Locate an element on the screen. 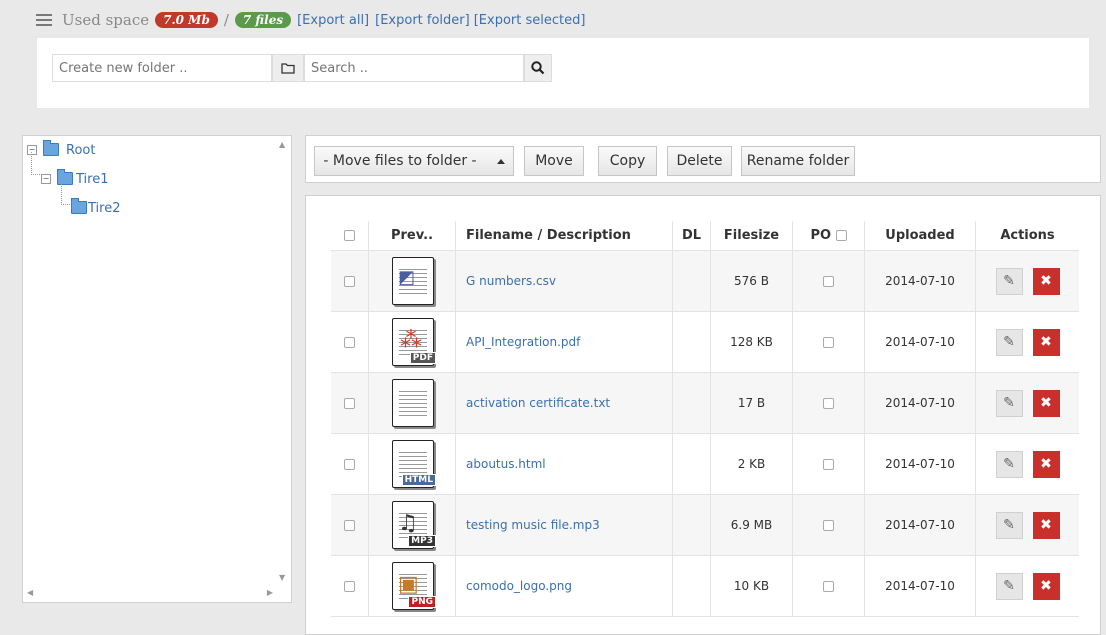  filename-cell: activation certificate.txt is located at coordinates (564, 403).